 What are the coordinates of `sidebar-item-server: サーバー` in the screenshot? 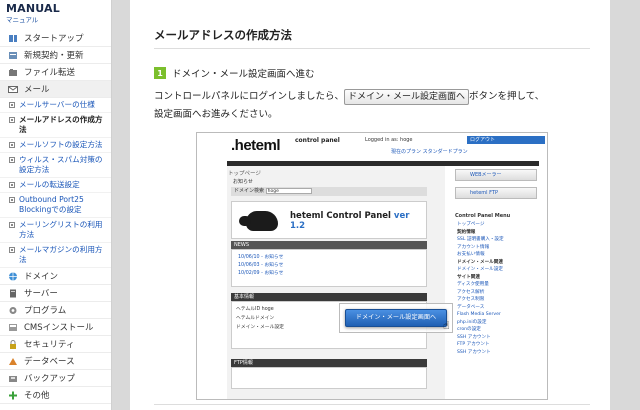 It's located at (55, 293).